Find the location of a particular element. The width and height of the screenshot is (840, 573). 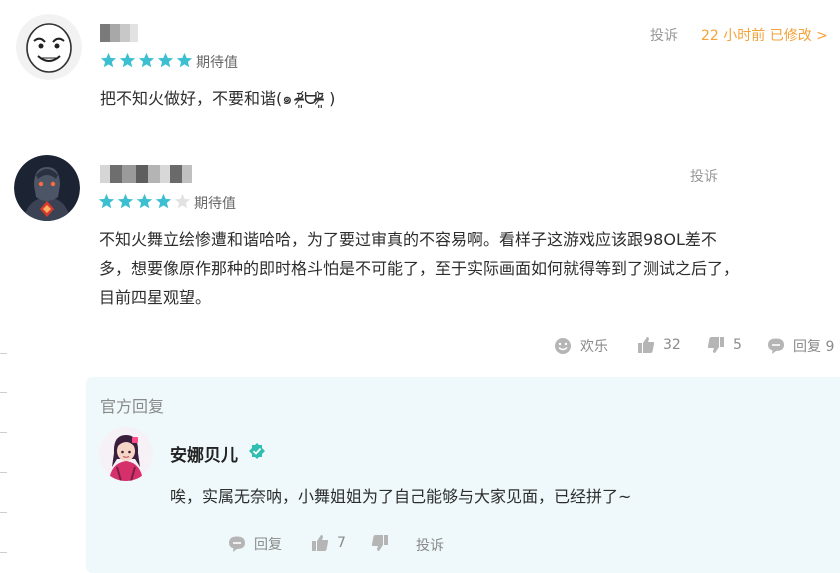

official-avatar is located at coordinates (126, 454).